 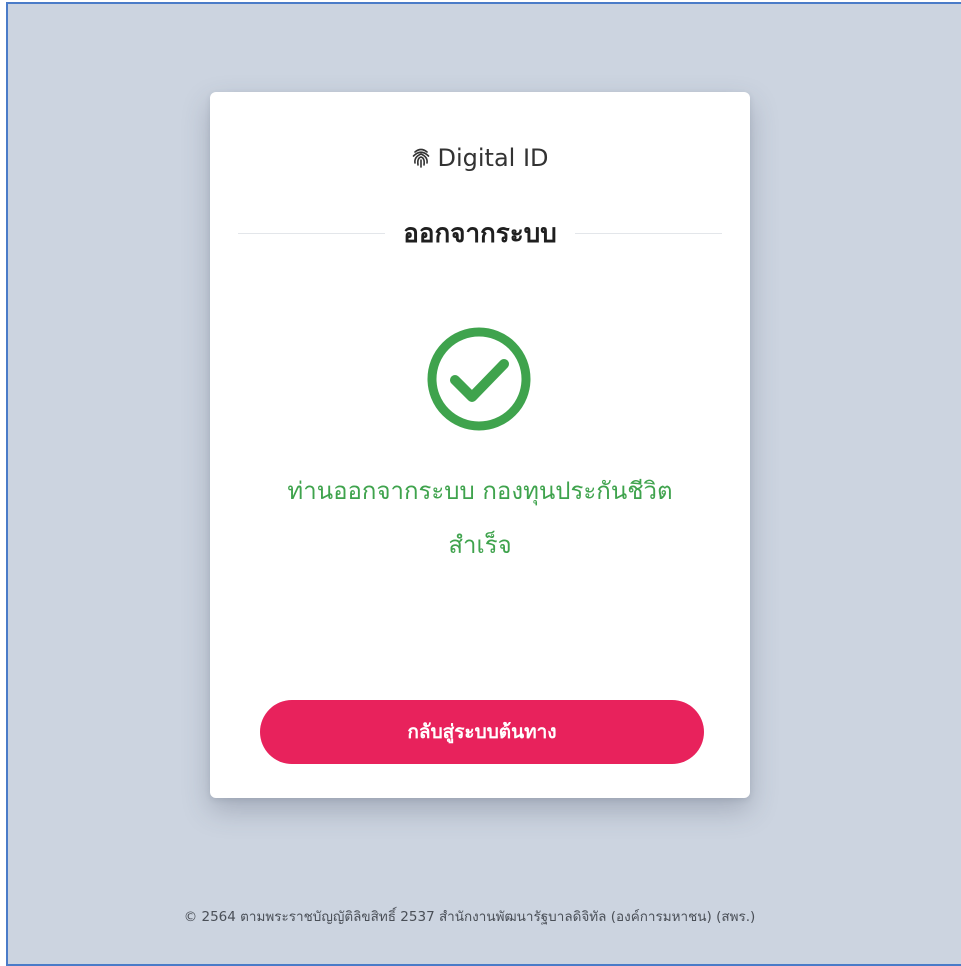 I want to click on back-to-origin-button: กลับสู่ระบบต้นทาง, so click(x=482, y=732).